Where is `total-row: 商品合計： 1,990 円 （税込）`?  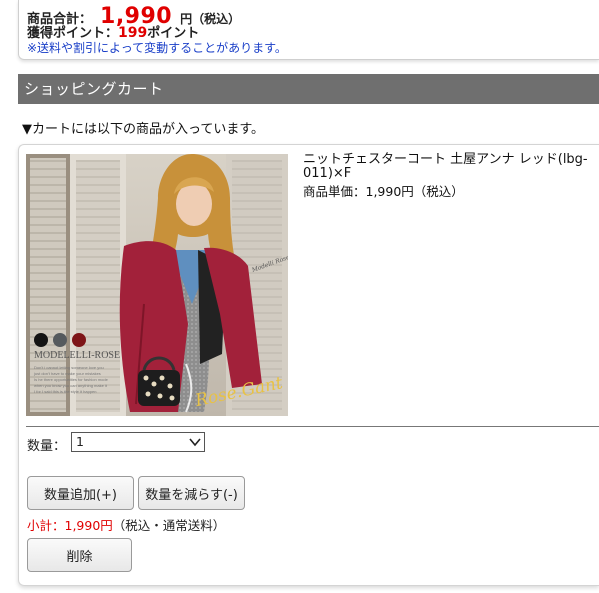 total-row: 商品合計： 1,990 円 （税込） is located at coordinates (313, 16).